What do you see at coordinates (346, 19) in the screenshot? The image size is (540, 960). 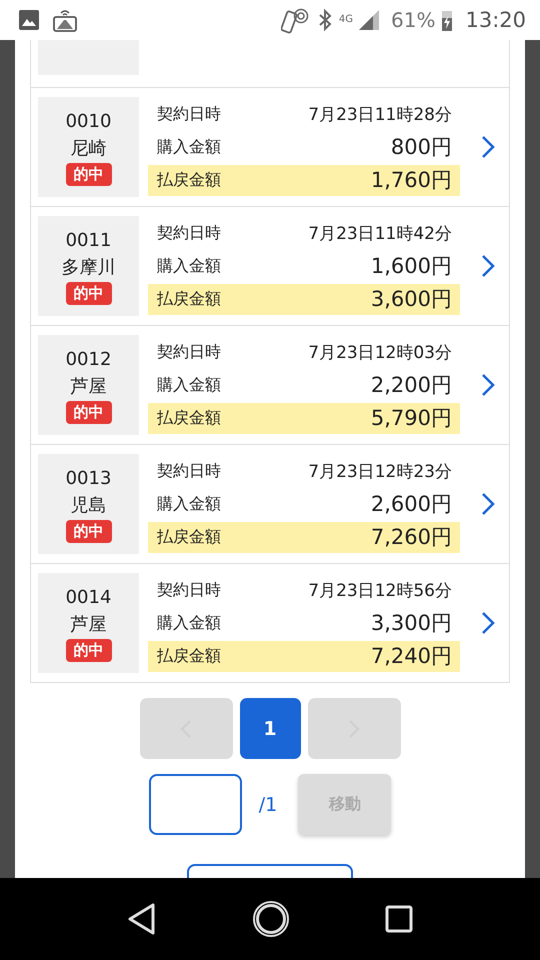 I see `network-type: 4G` at bounding box center [346, 19].